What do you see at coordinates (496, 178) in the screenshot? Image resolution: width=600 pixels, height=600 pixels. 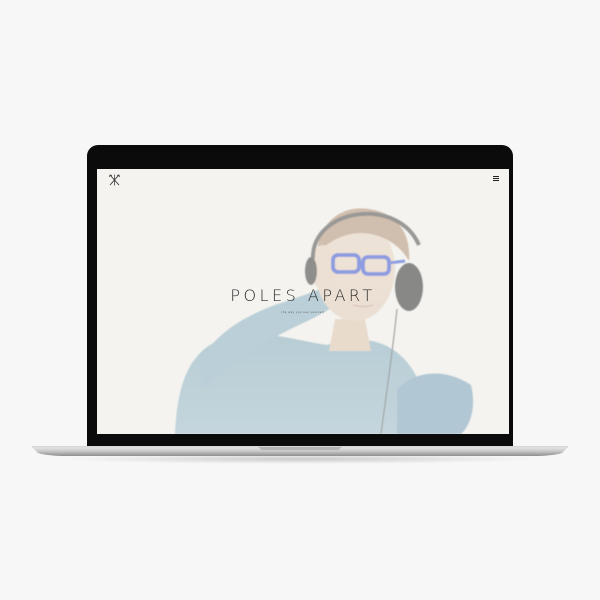 I see `hamburger-menu-icon` at bounding box center [496, 178].